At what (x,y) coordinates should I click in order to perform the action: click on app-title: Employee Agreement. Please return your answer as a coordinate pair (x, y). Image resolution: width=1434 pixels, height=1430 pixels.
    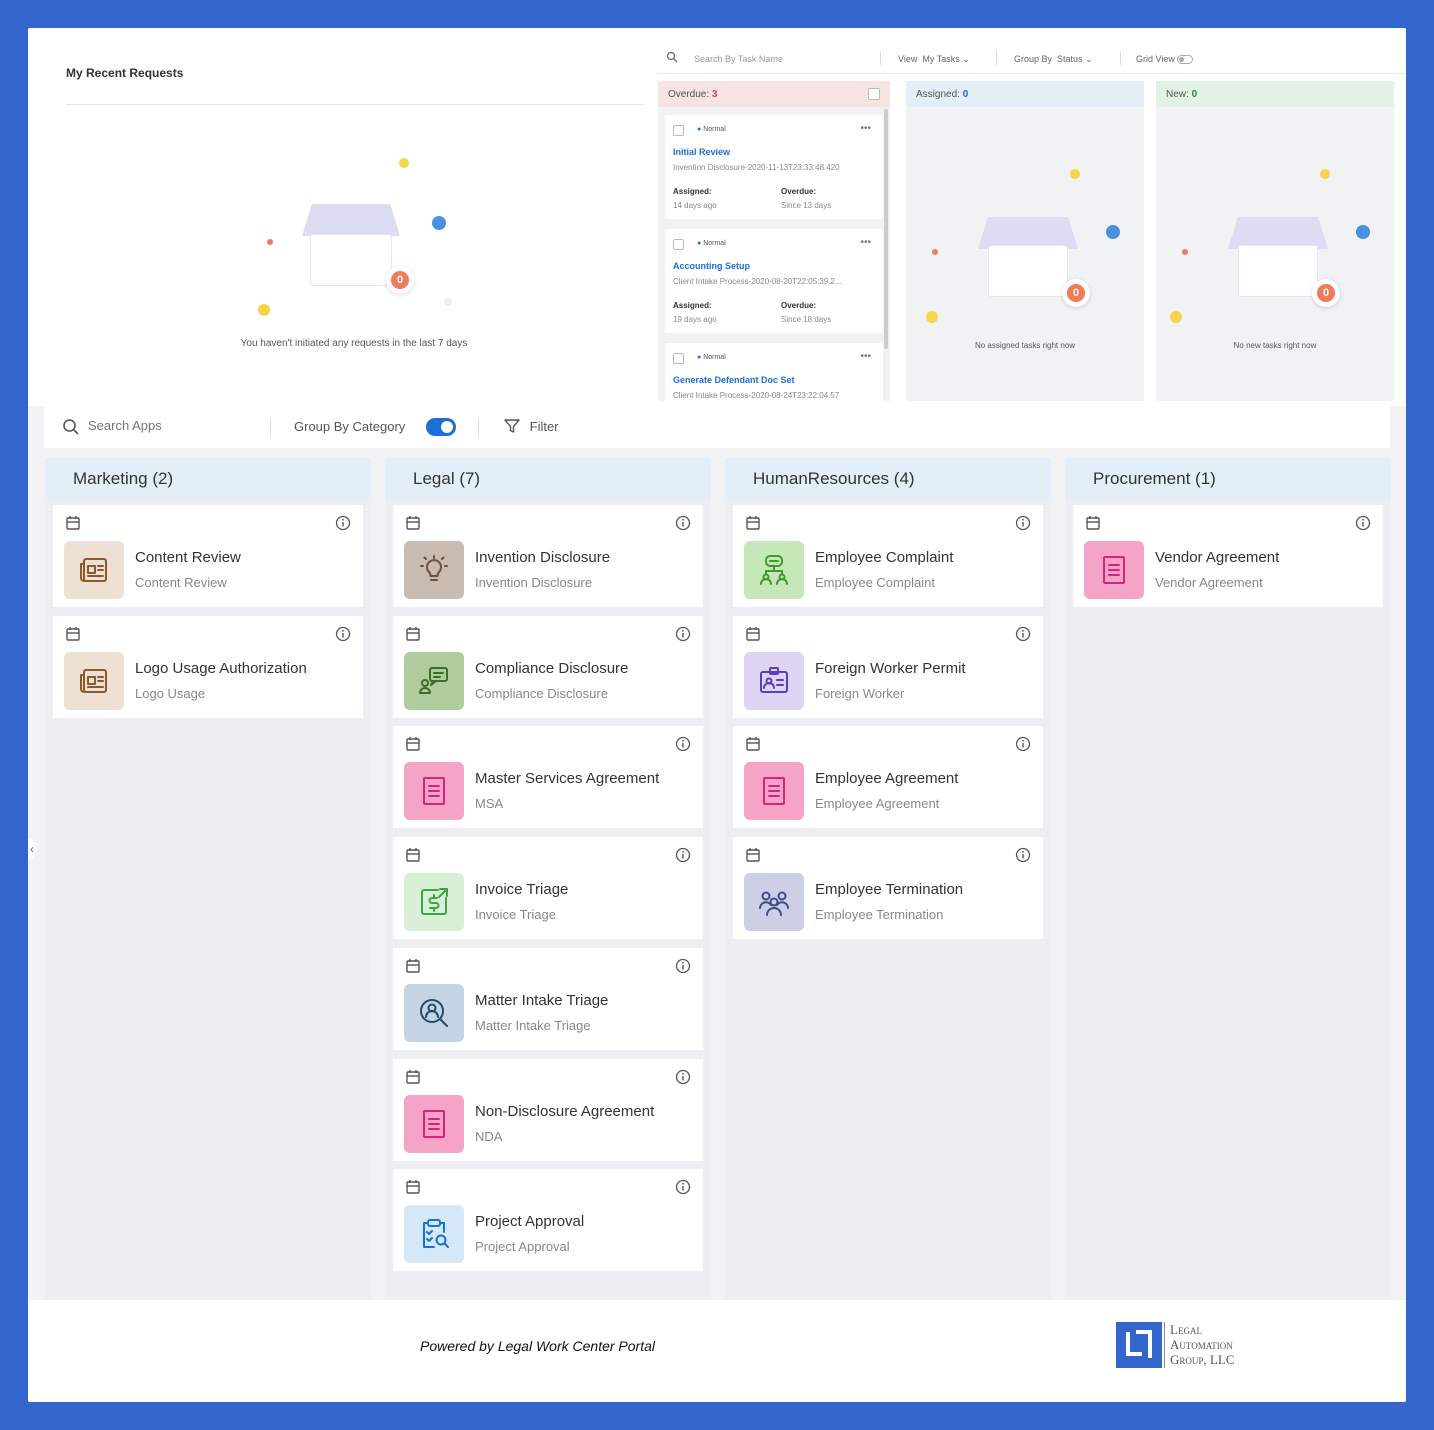
    Looking at the image, I should click on (886, 778).